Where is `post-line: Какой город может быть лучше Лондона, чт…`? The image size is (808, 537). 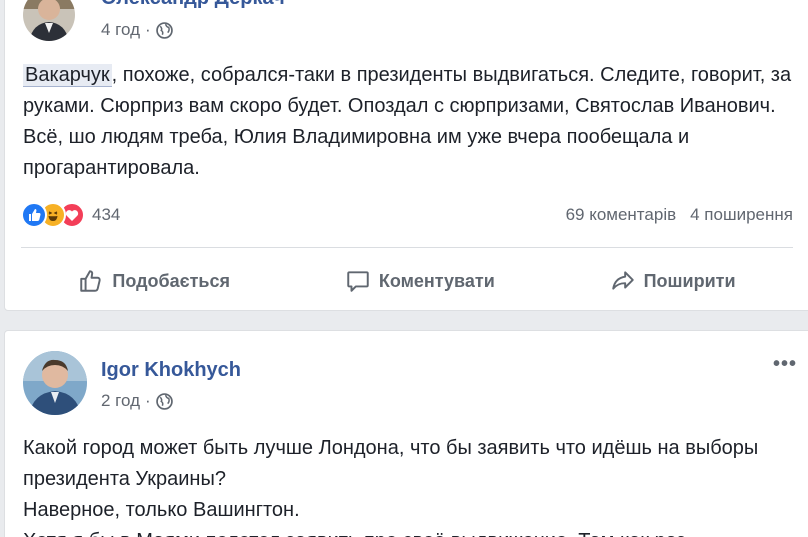 post-line: Какой город может быть лучше Лондона, чт… is located at coordinates (391, 463).